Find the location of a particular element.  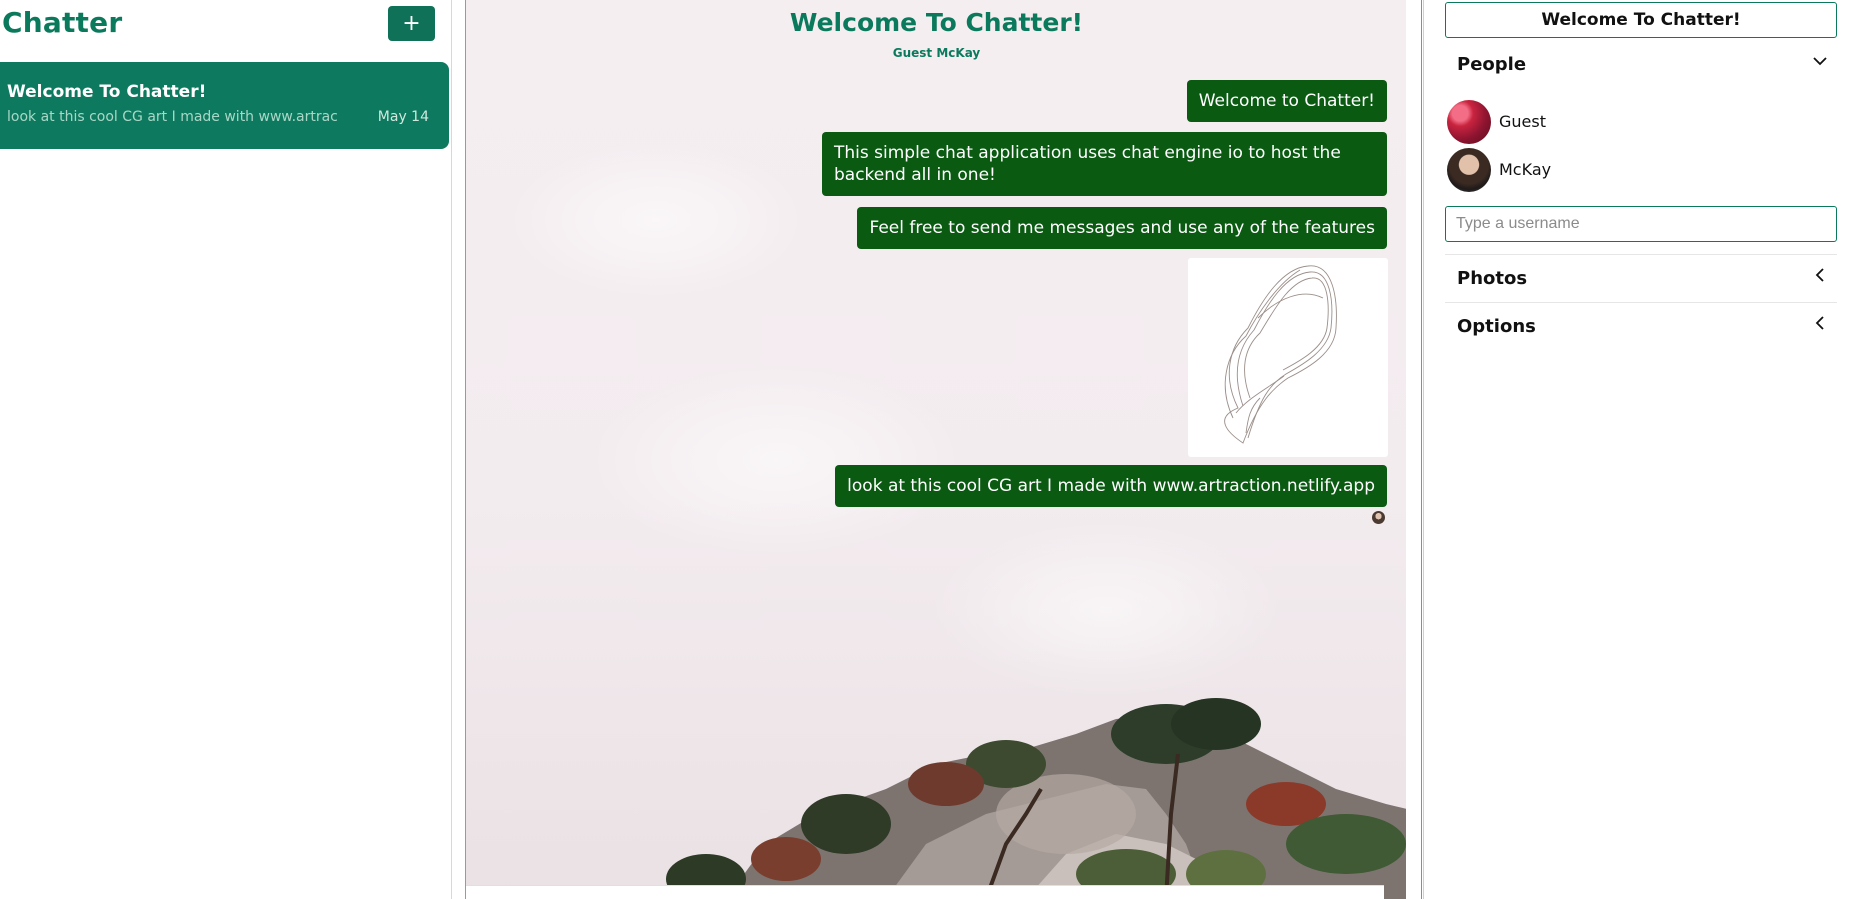

person-name: McKay is located at coordinates (1525, 169).